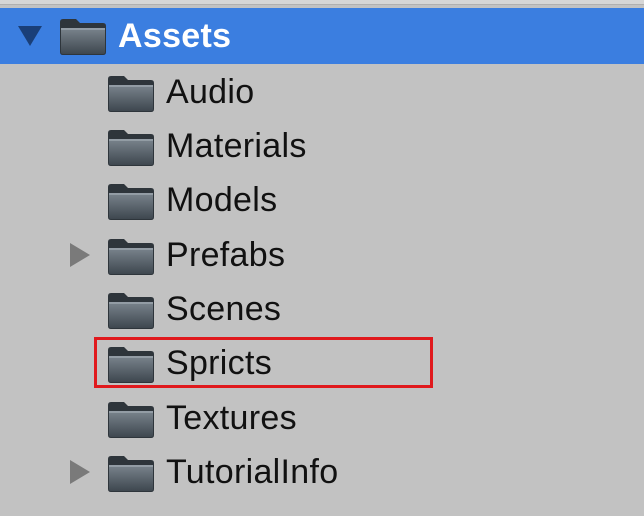 Image resolution: width=644 pixels, height=516 pixels. What do you see at coordinates (222, 200) in the screenshot?
I see `tree-row-label: Models` at bounding box center [222, 200].